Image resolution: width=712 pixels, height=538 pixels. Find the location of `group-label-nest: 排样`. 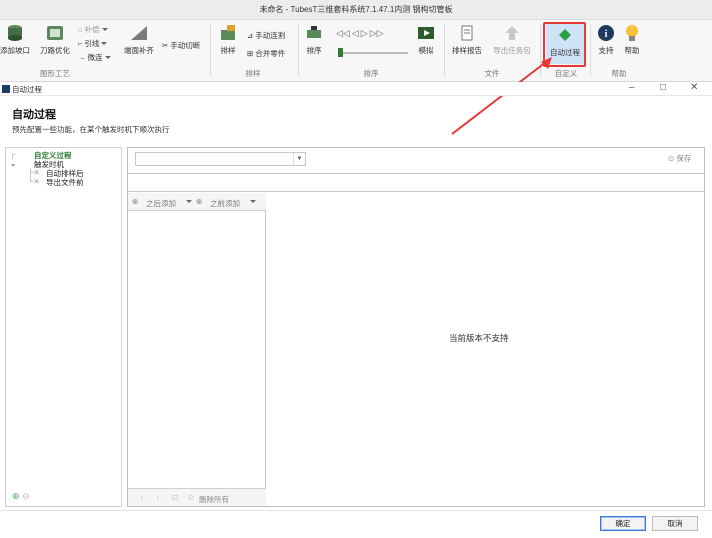

group-label-nest: 排样 is located at coordinates (253, 73).